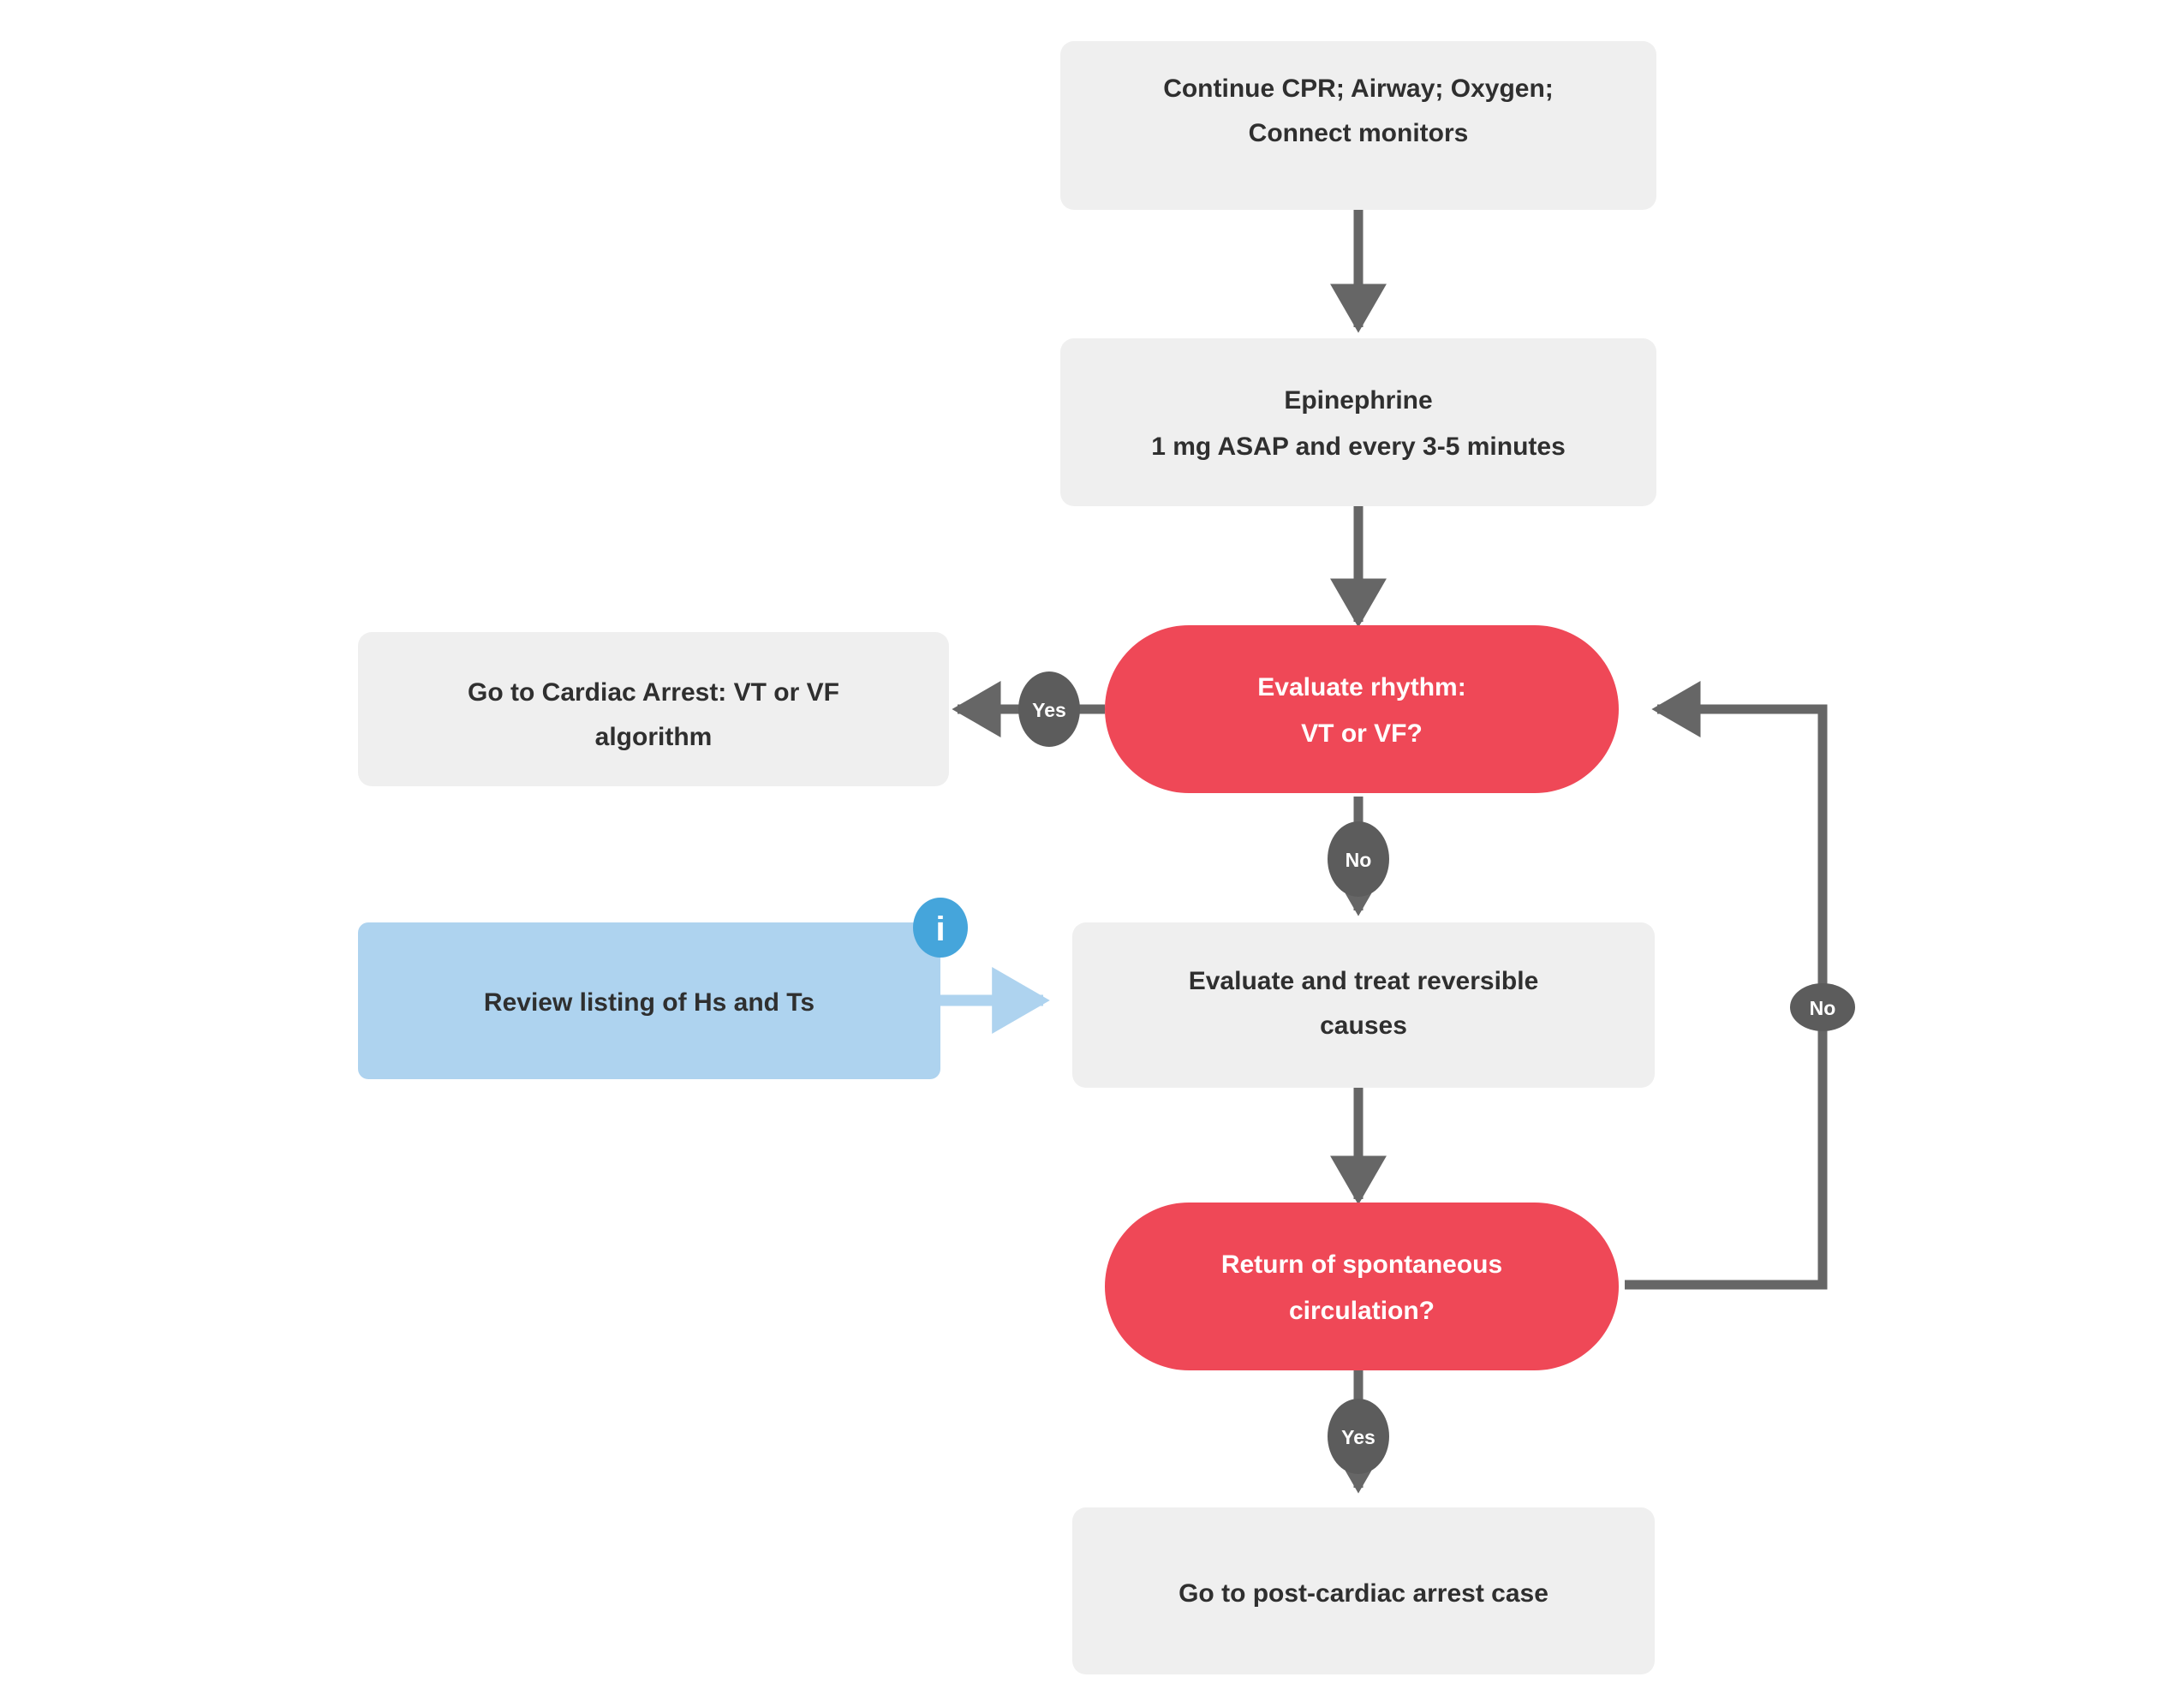  What do you see at coordinates (1358, 400) in the screenshot?
I see `node-epinephrine-line1: Epinephrine` at bounding box center [1358, 400].